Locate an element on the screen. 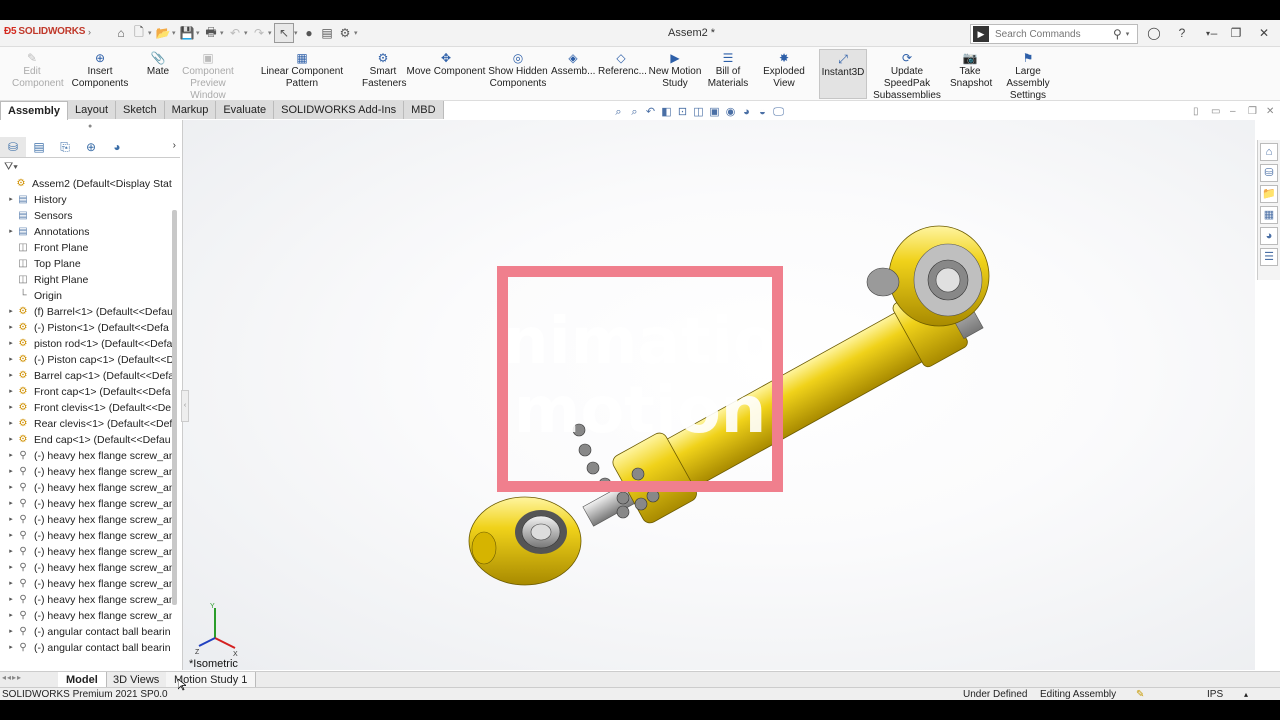 The height and width of the screenshot is (720, 1280). print-icon: 🖶 is located at coordinates (211, 33).